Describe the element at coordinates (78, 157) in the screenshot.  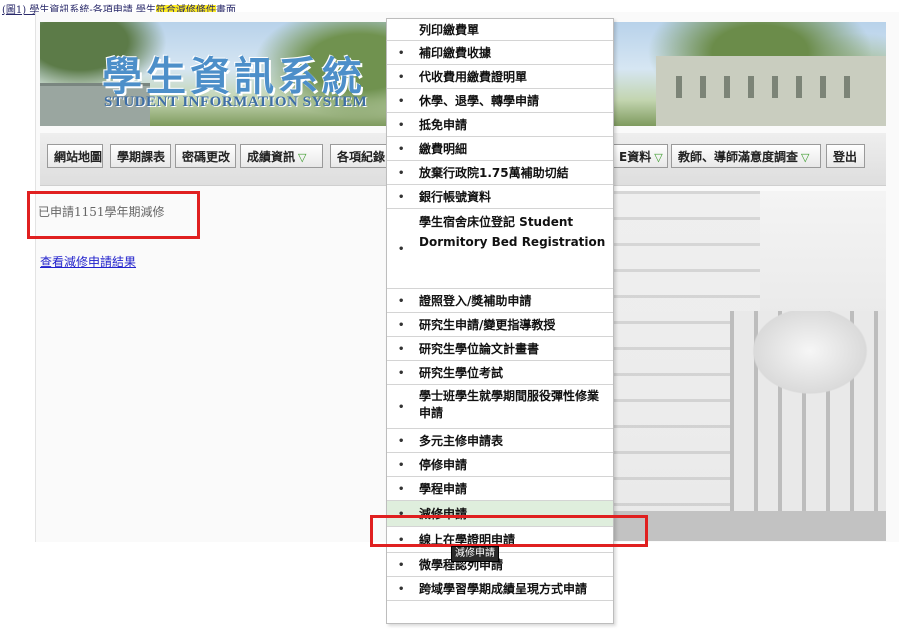
I see `nav-button-label: 網站地圖` at that location.